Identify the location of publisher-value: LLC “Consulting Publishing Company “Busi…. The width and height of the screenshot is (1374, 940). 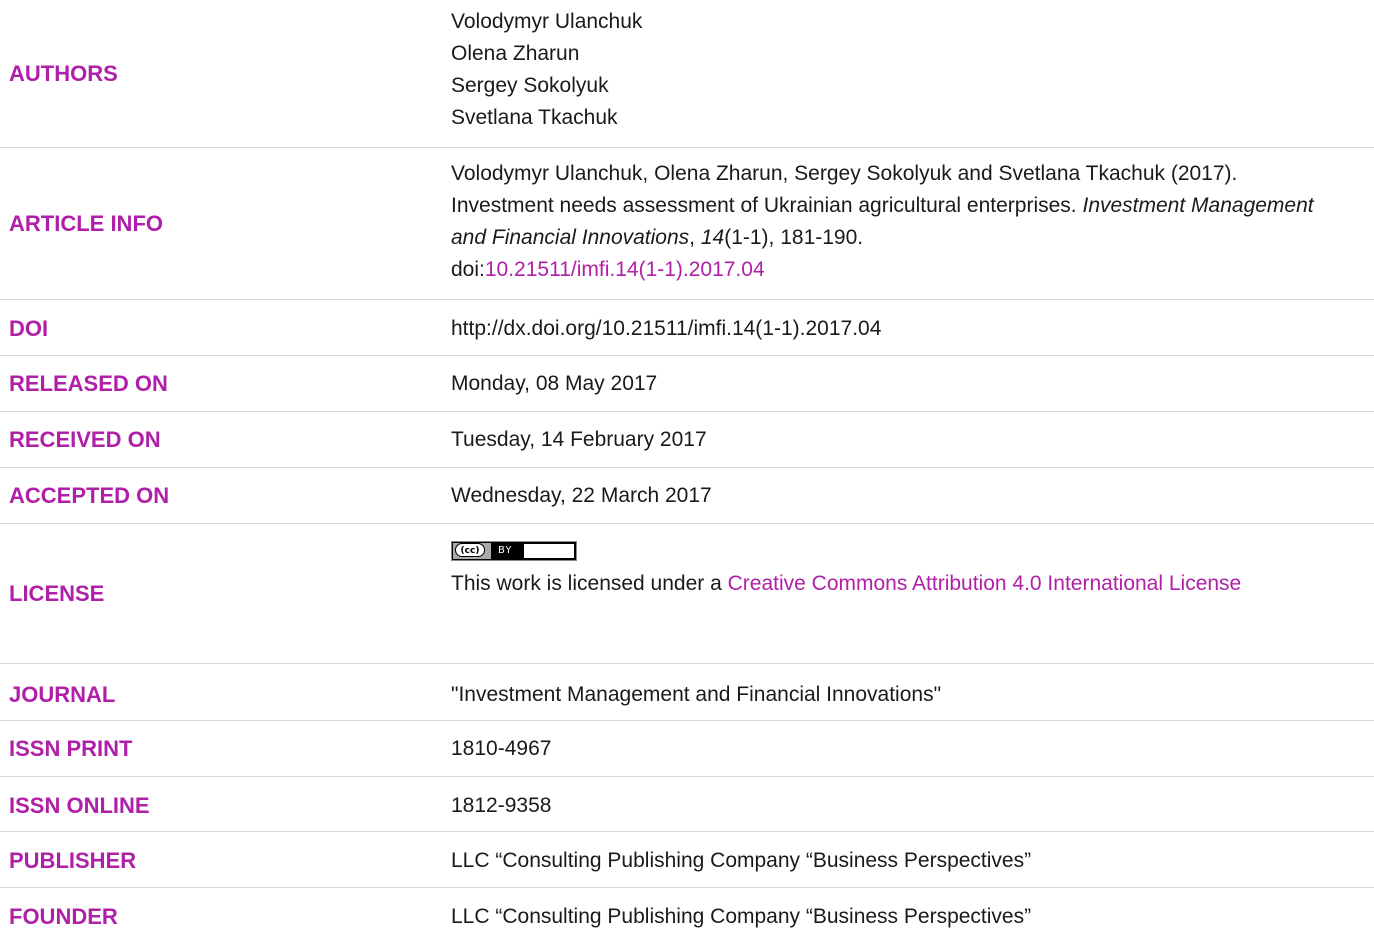
(741, 860).